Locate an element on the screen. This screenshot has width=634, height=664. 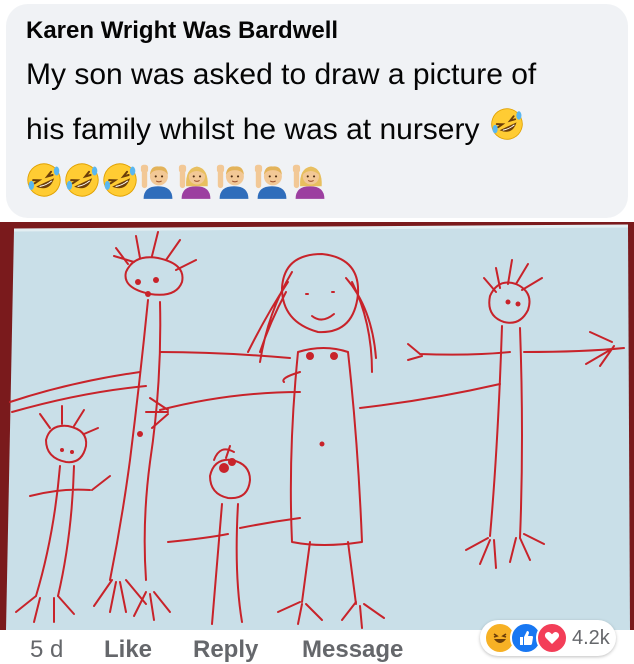
comment-author-name: Karen Wright Was Bardwell is located at coordinates (182, 31).